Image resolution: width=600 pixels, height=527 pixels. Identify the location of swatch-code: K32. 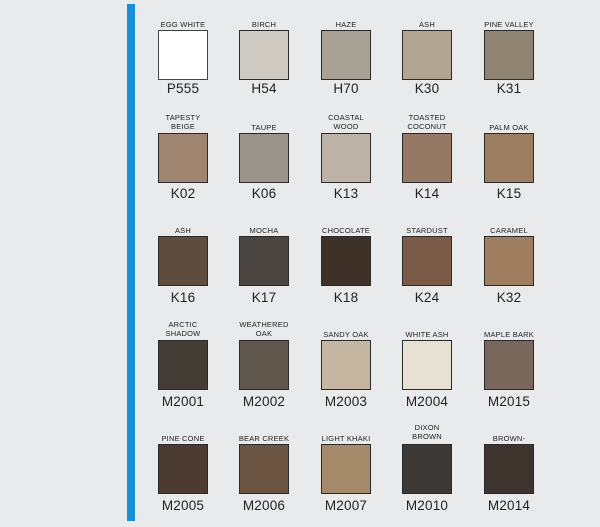
(509, 297).